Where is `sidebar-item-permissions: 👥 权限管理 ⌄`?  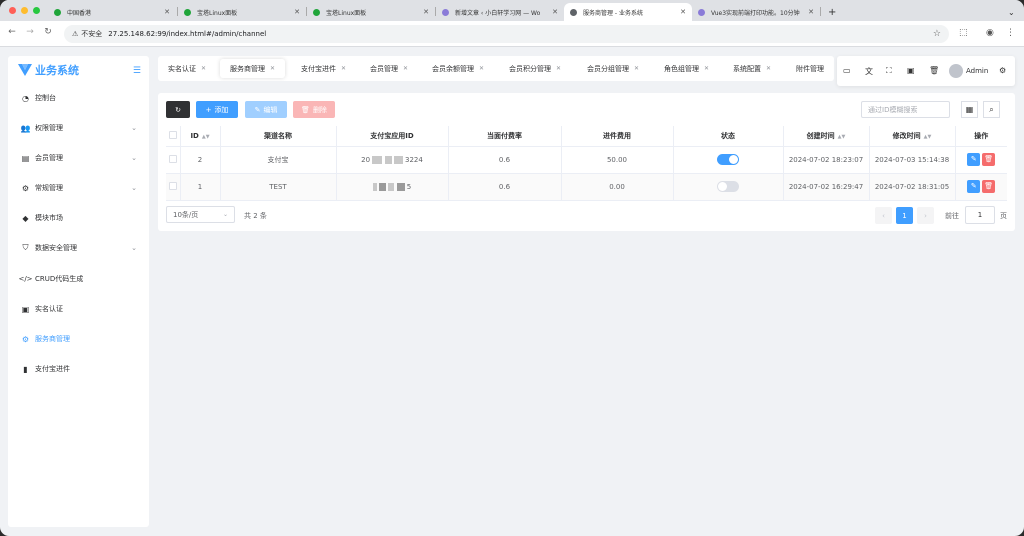
sidebar-item-permissions: 👥 权限管理 ⌄ is located at coordinates (78, 128).